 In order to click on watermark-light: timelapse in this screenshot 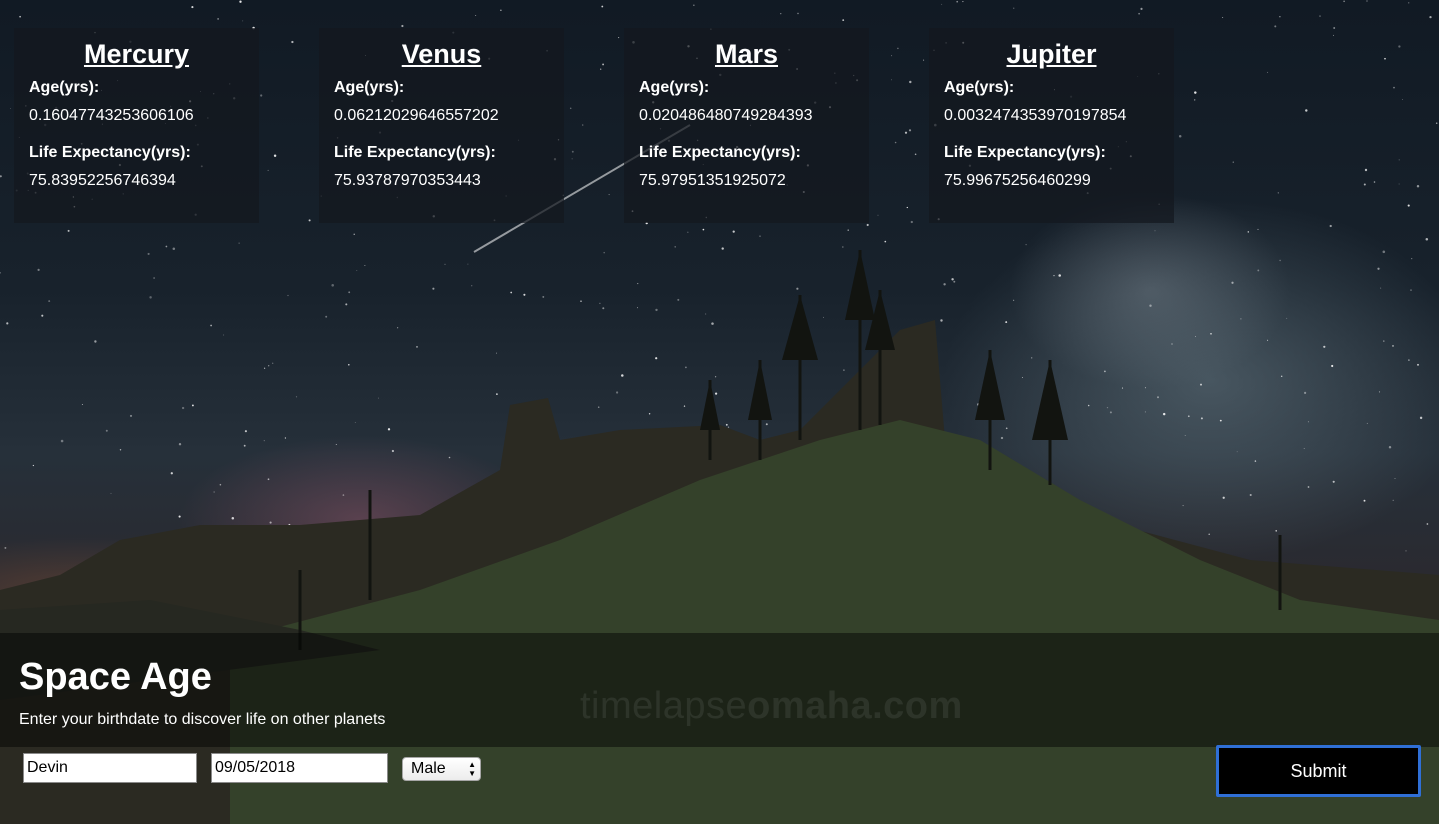, I will do `click(664, 706)`.